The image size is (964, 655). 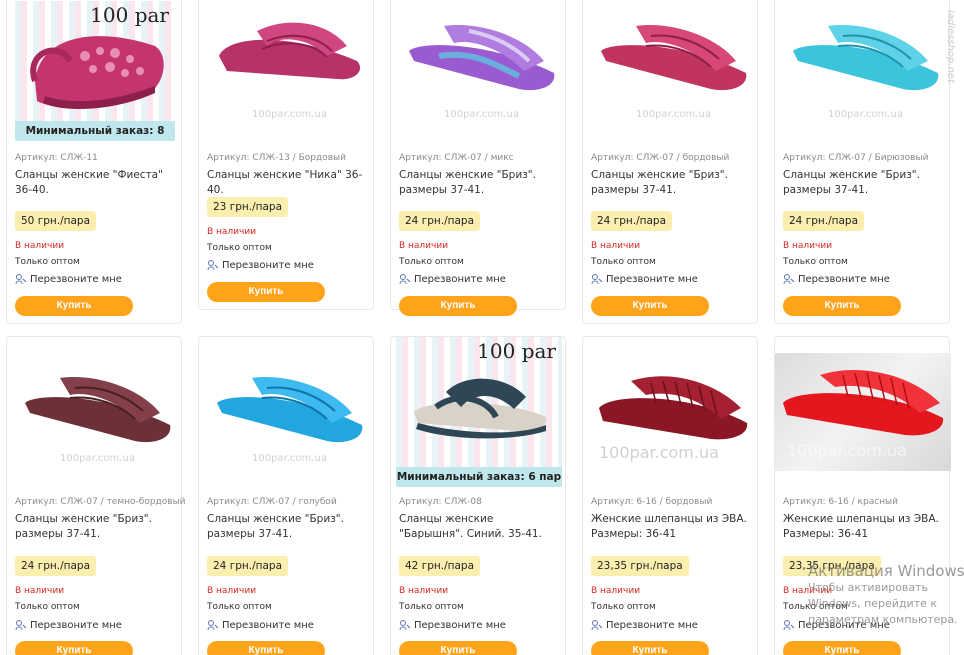 What do you see at coordinates (480, 408) in the screenshot?
I see `sandal-image` at bounding box center [480, 408].